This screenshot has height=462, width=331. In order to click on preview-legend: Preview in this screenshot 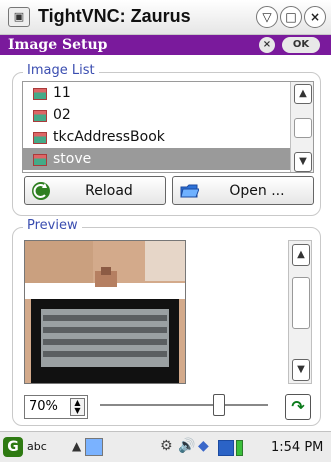, I will do `click(52, 225)`.